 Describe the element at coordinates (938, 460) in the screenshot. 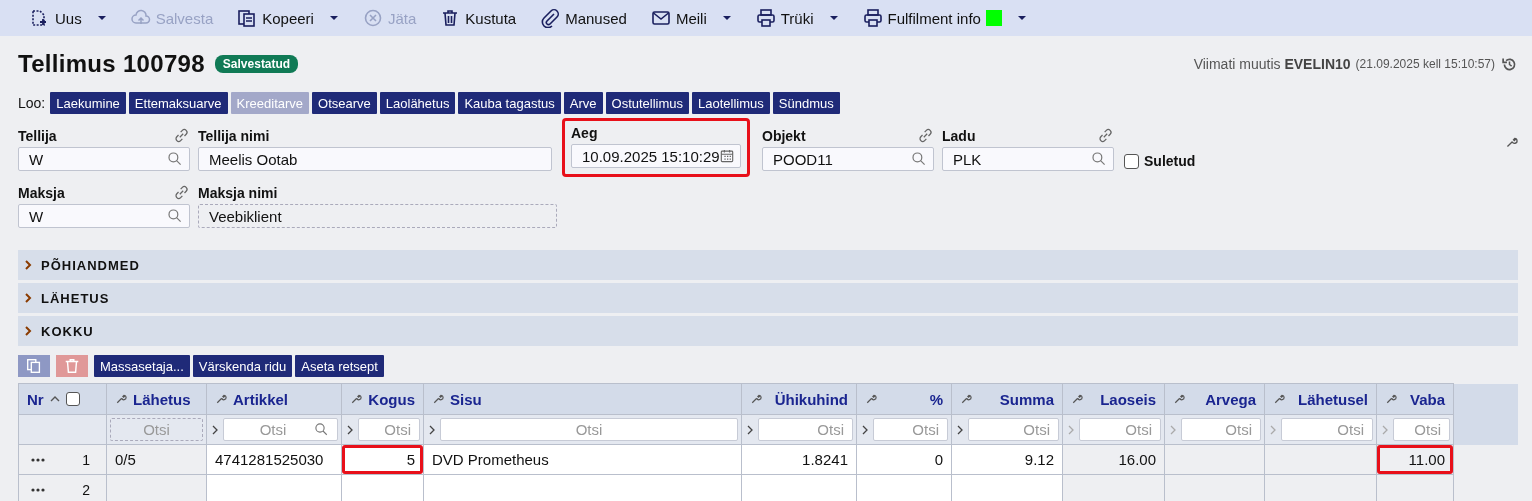

I see `table-cell-text: 0` at that location.